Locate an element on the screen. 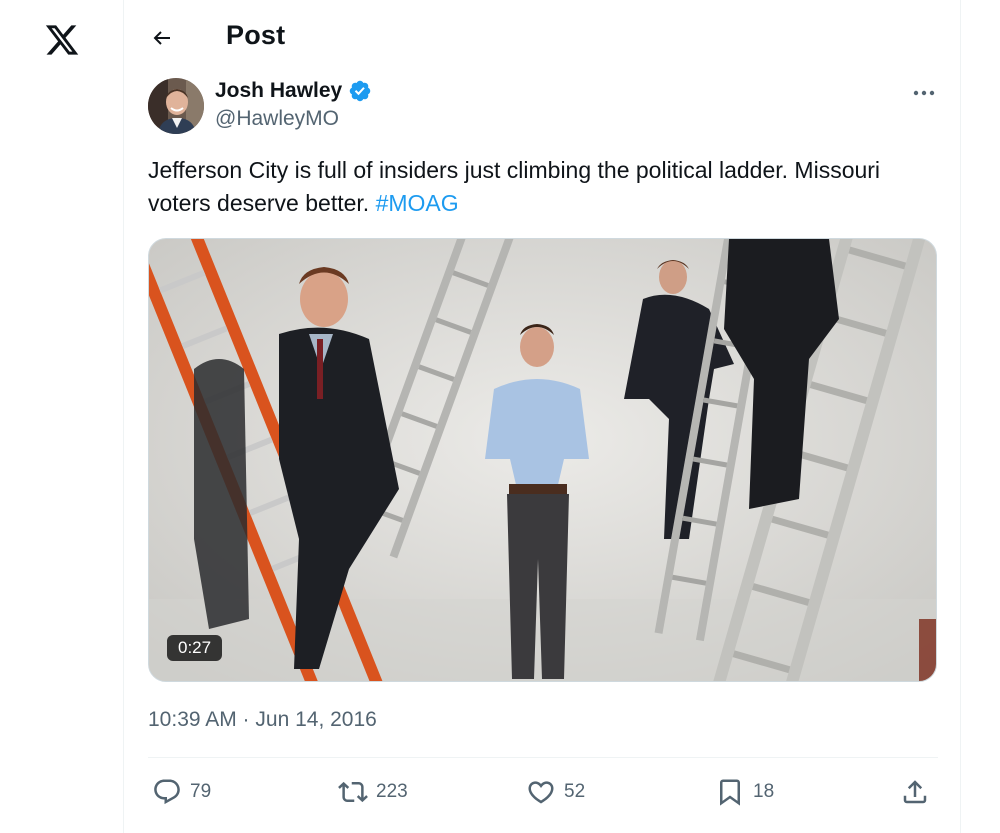 The width and height of the screenshot is (1000, 833). repost-icon is located at coordinates (353, 792).